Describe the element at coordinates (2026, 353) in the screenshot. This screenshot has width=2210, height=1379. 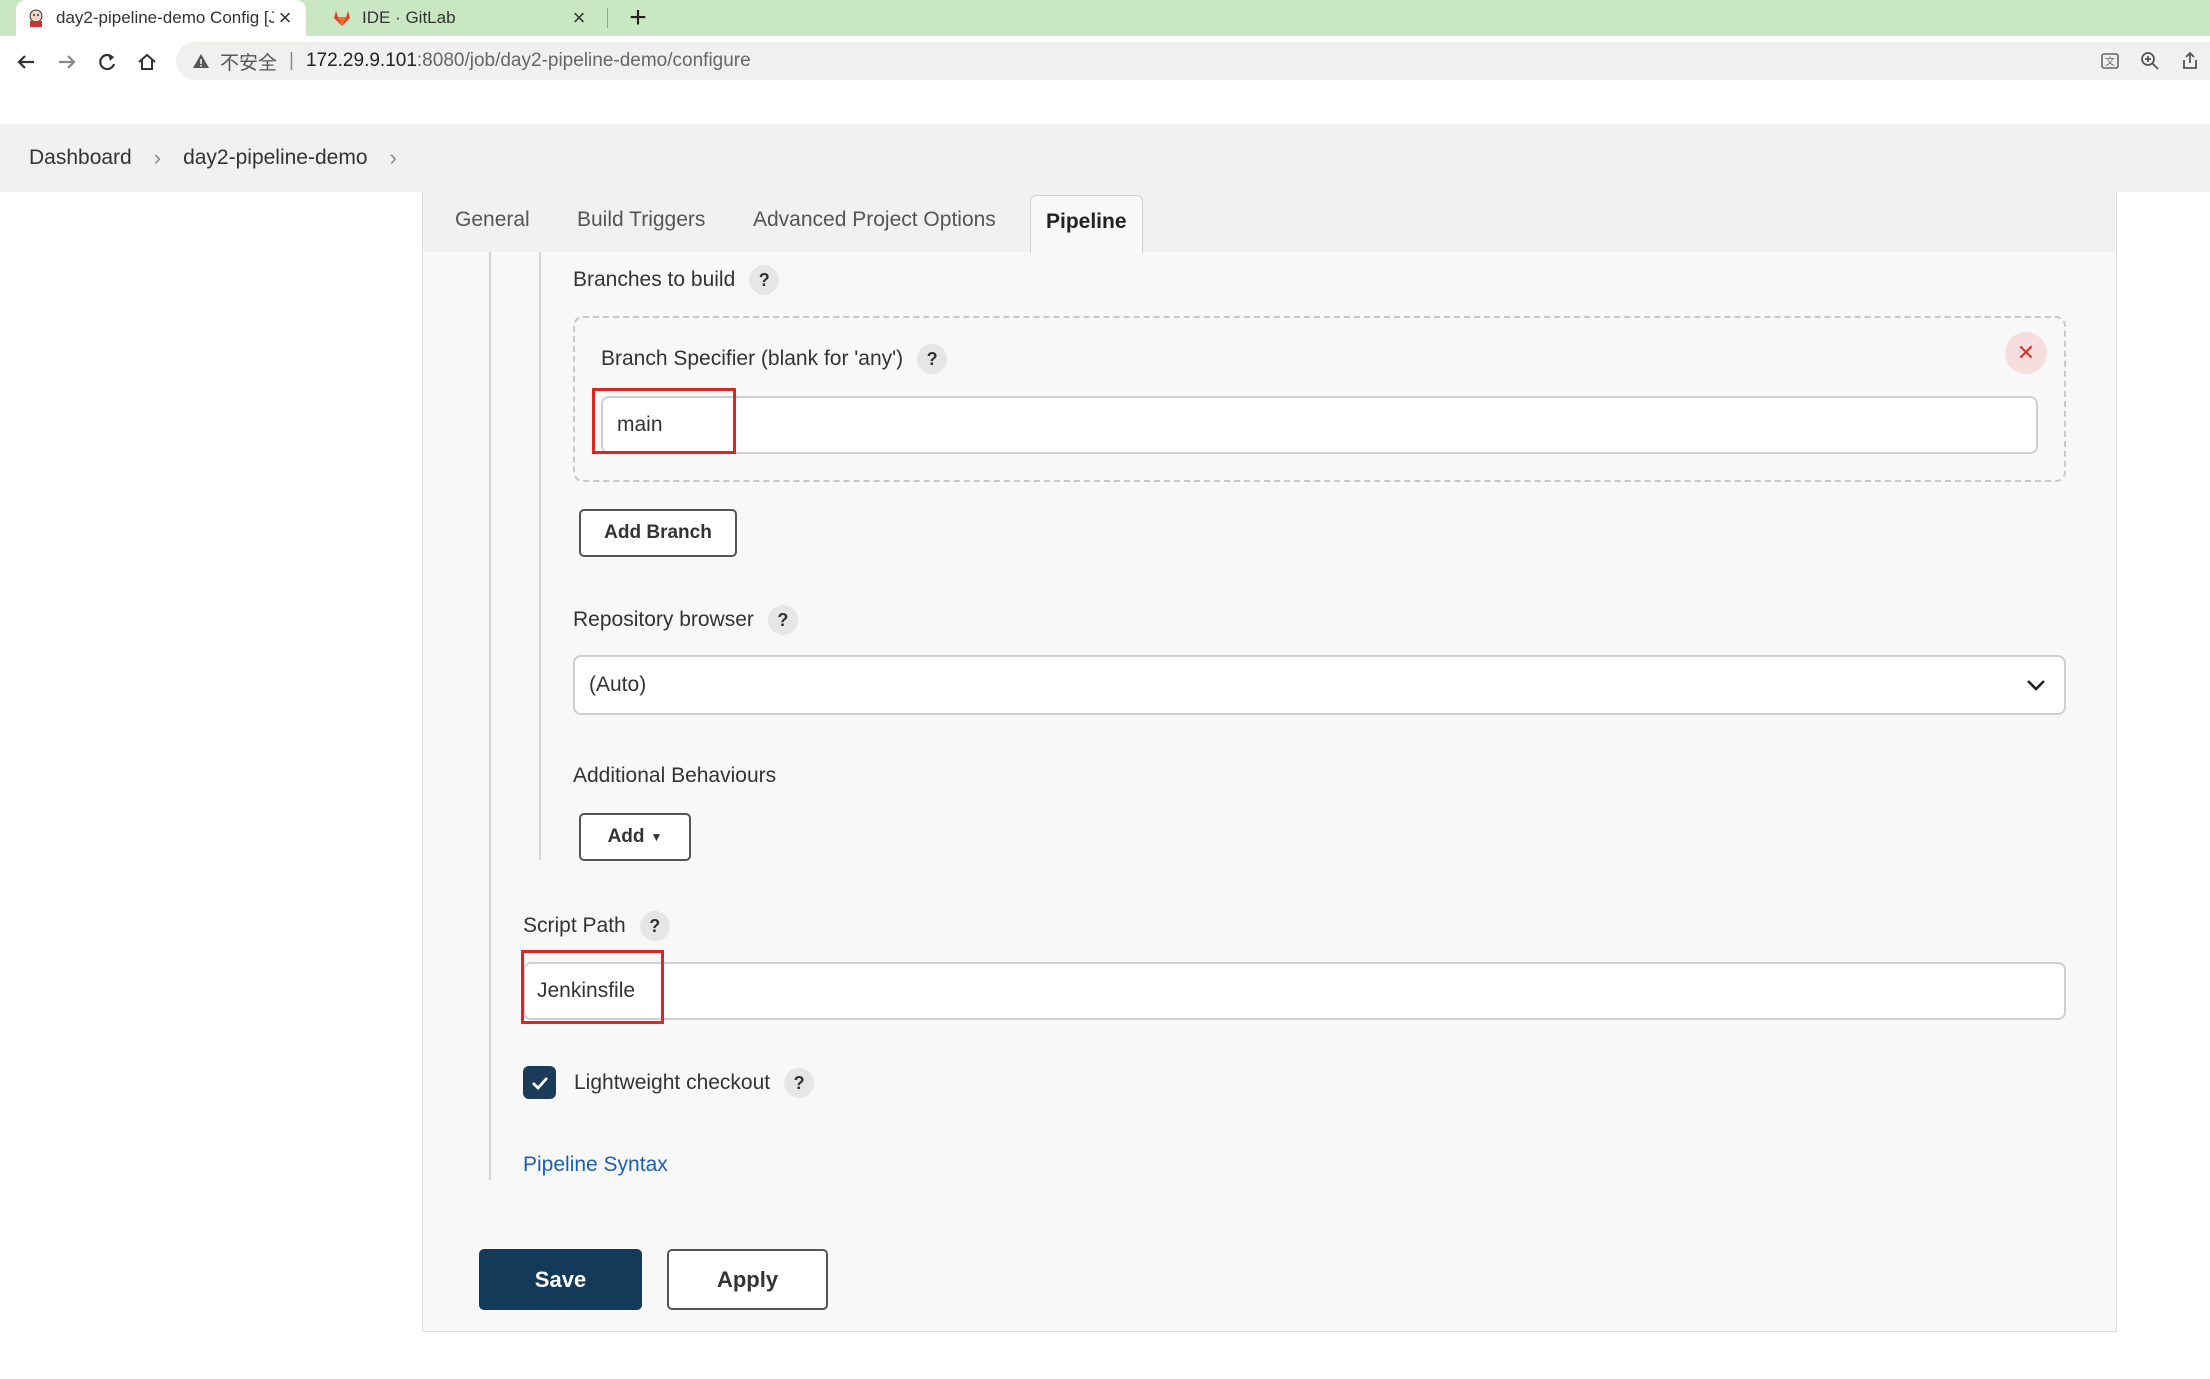
I see `delete-branch-icon: ✕` at that location.